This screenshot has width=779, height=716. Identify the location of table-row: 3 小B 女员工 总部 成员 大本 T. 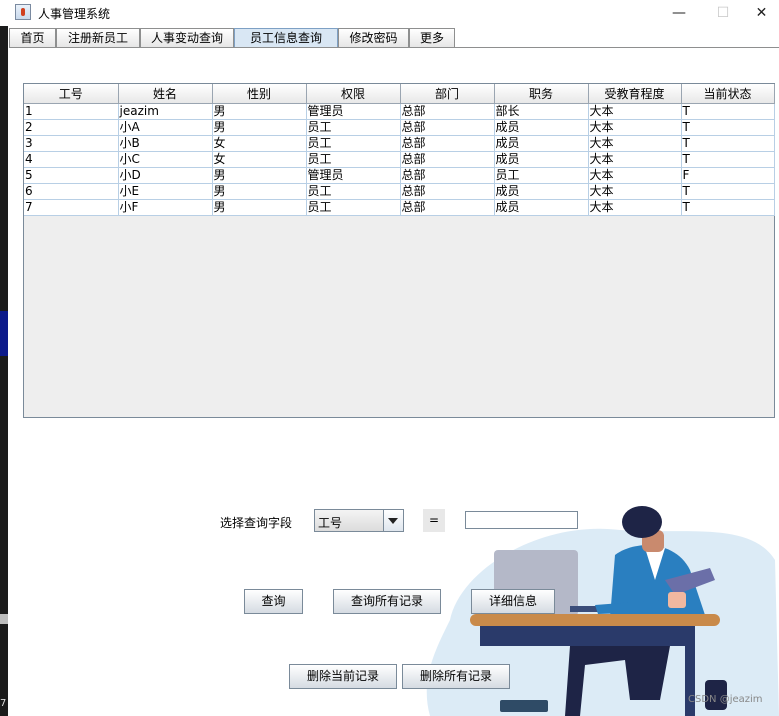
(399, 143).